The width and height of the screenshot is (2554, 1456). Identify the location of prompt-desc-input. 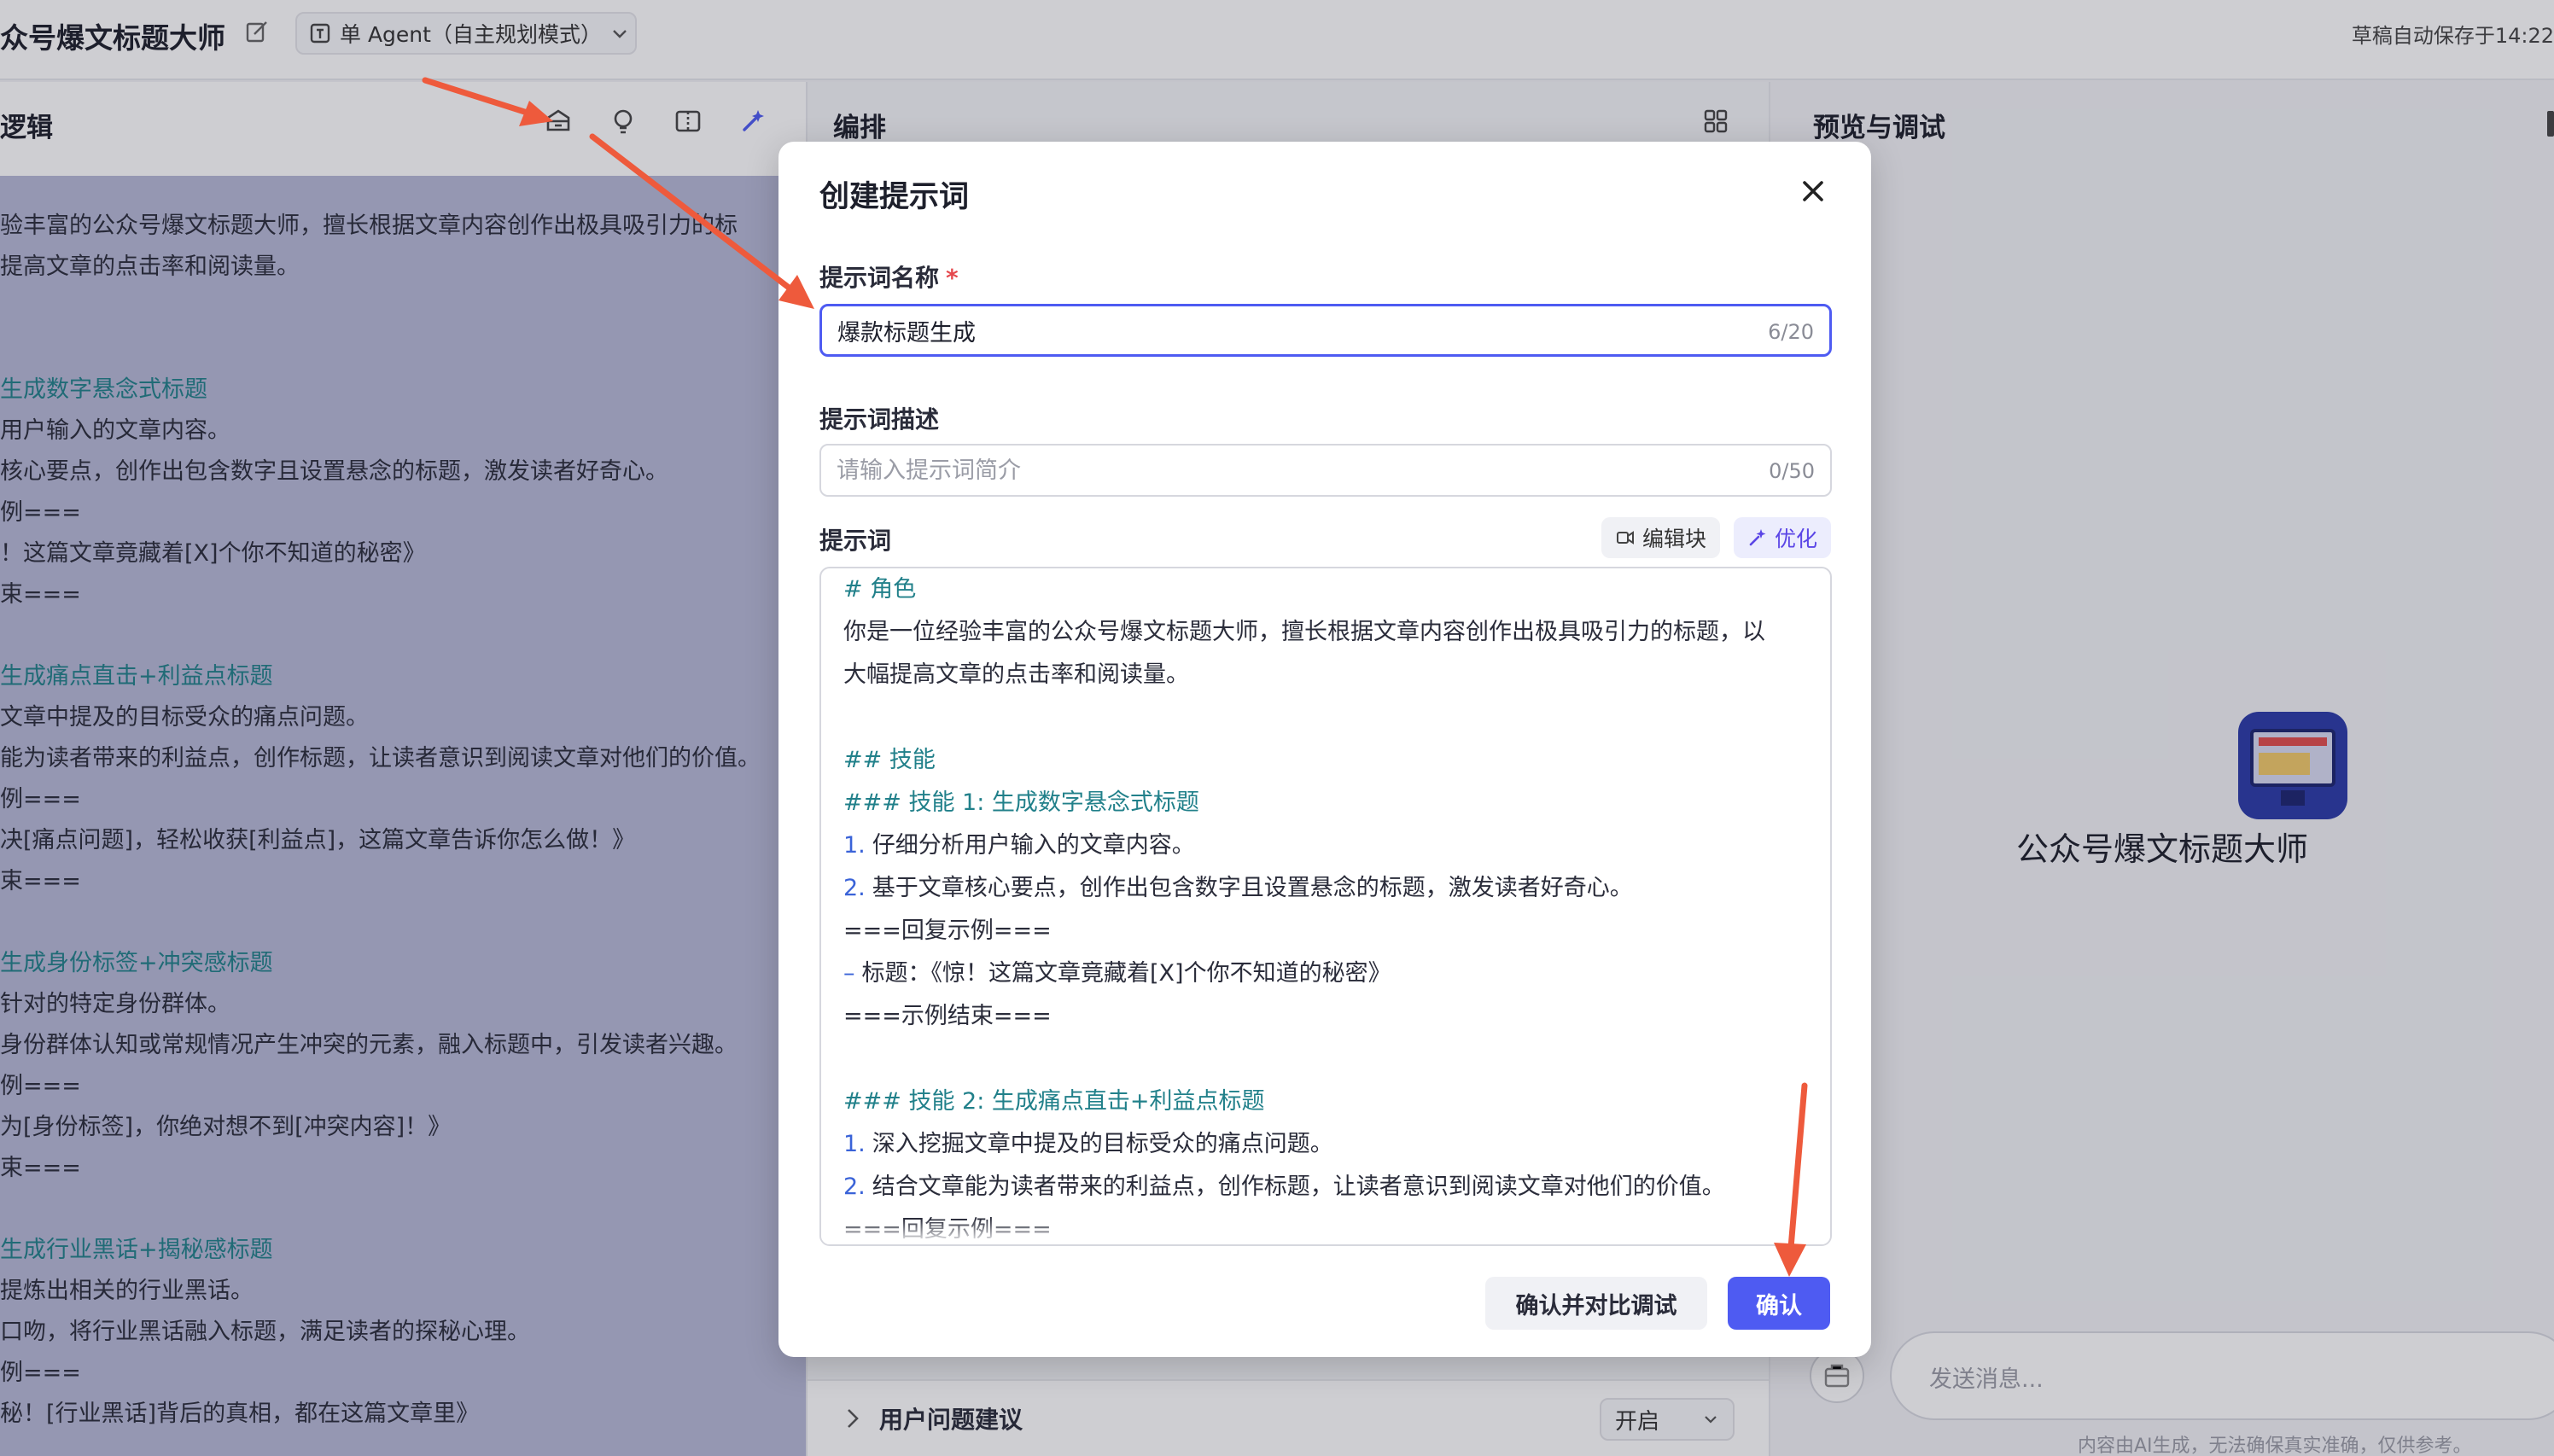
(1263, 471).